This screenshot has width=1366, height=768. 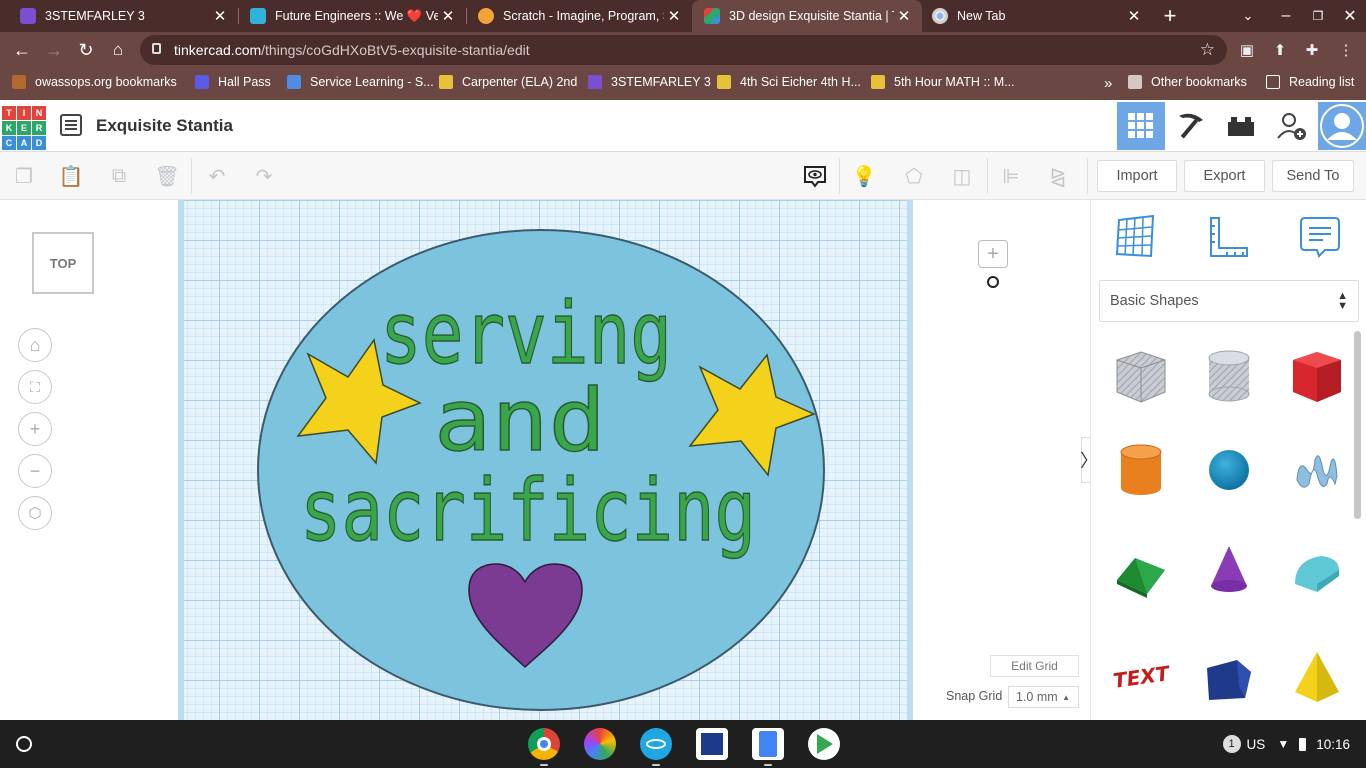 I want to click on minimize-icon: –, so click(x=1286, y=16).